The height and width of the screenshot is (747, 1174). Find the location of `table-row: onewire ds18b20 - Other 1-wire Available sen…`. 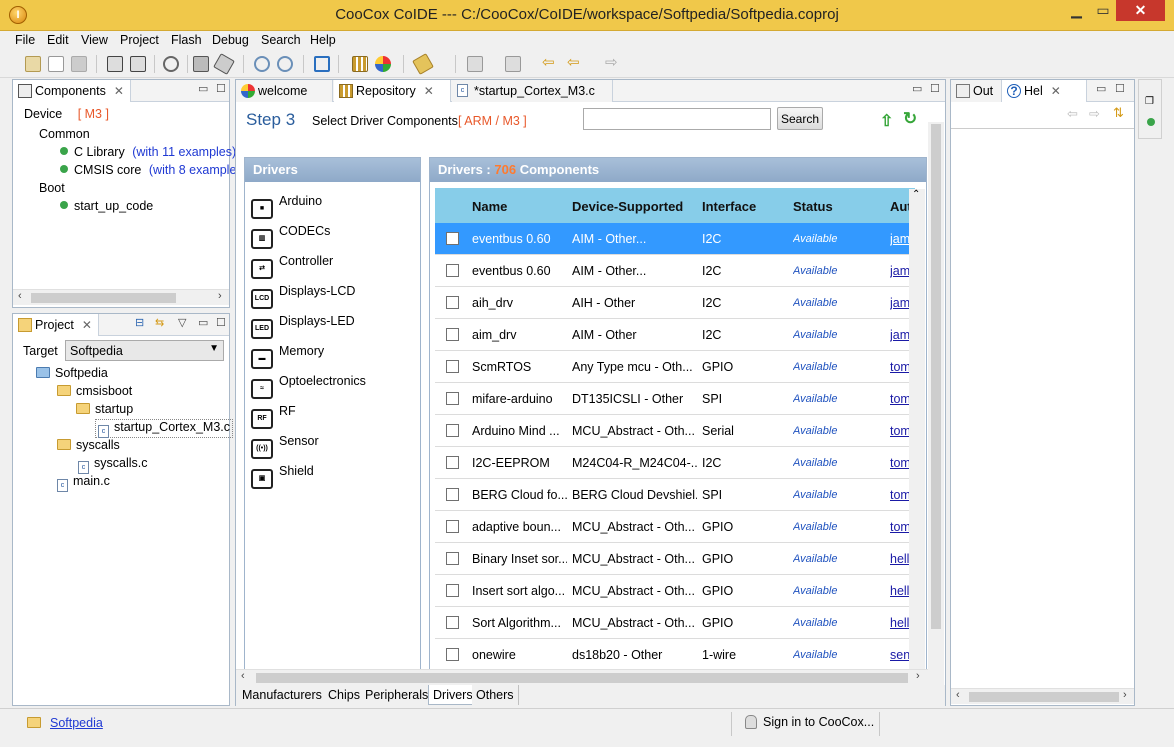

table-row: onewire ds18b20 - Other 1-wire Available sen… is located at coordinates (675, 655).